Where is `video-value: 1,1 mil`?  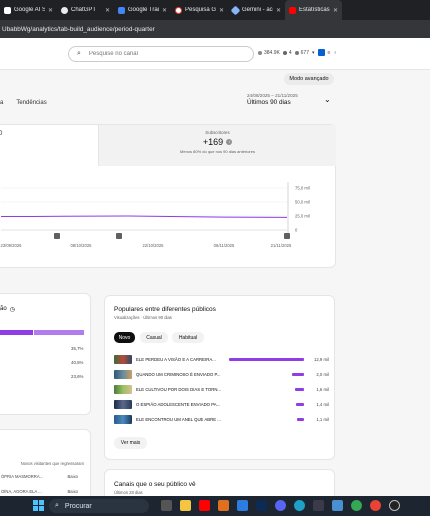 video-value: 1,1 mil is located at coordinates (322, 419).